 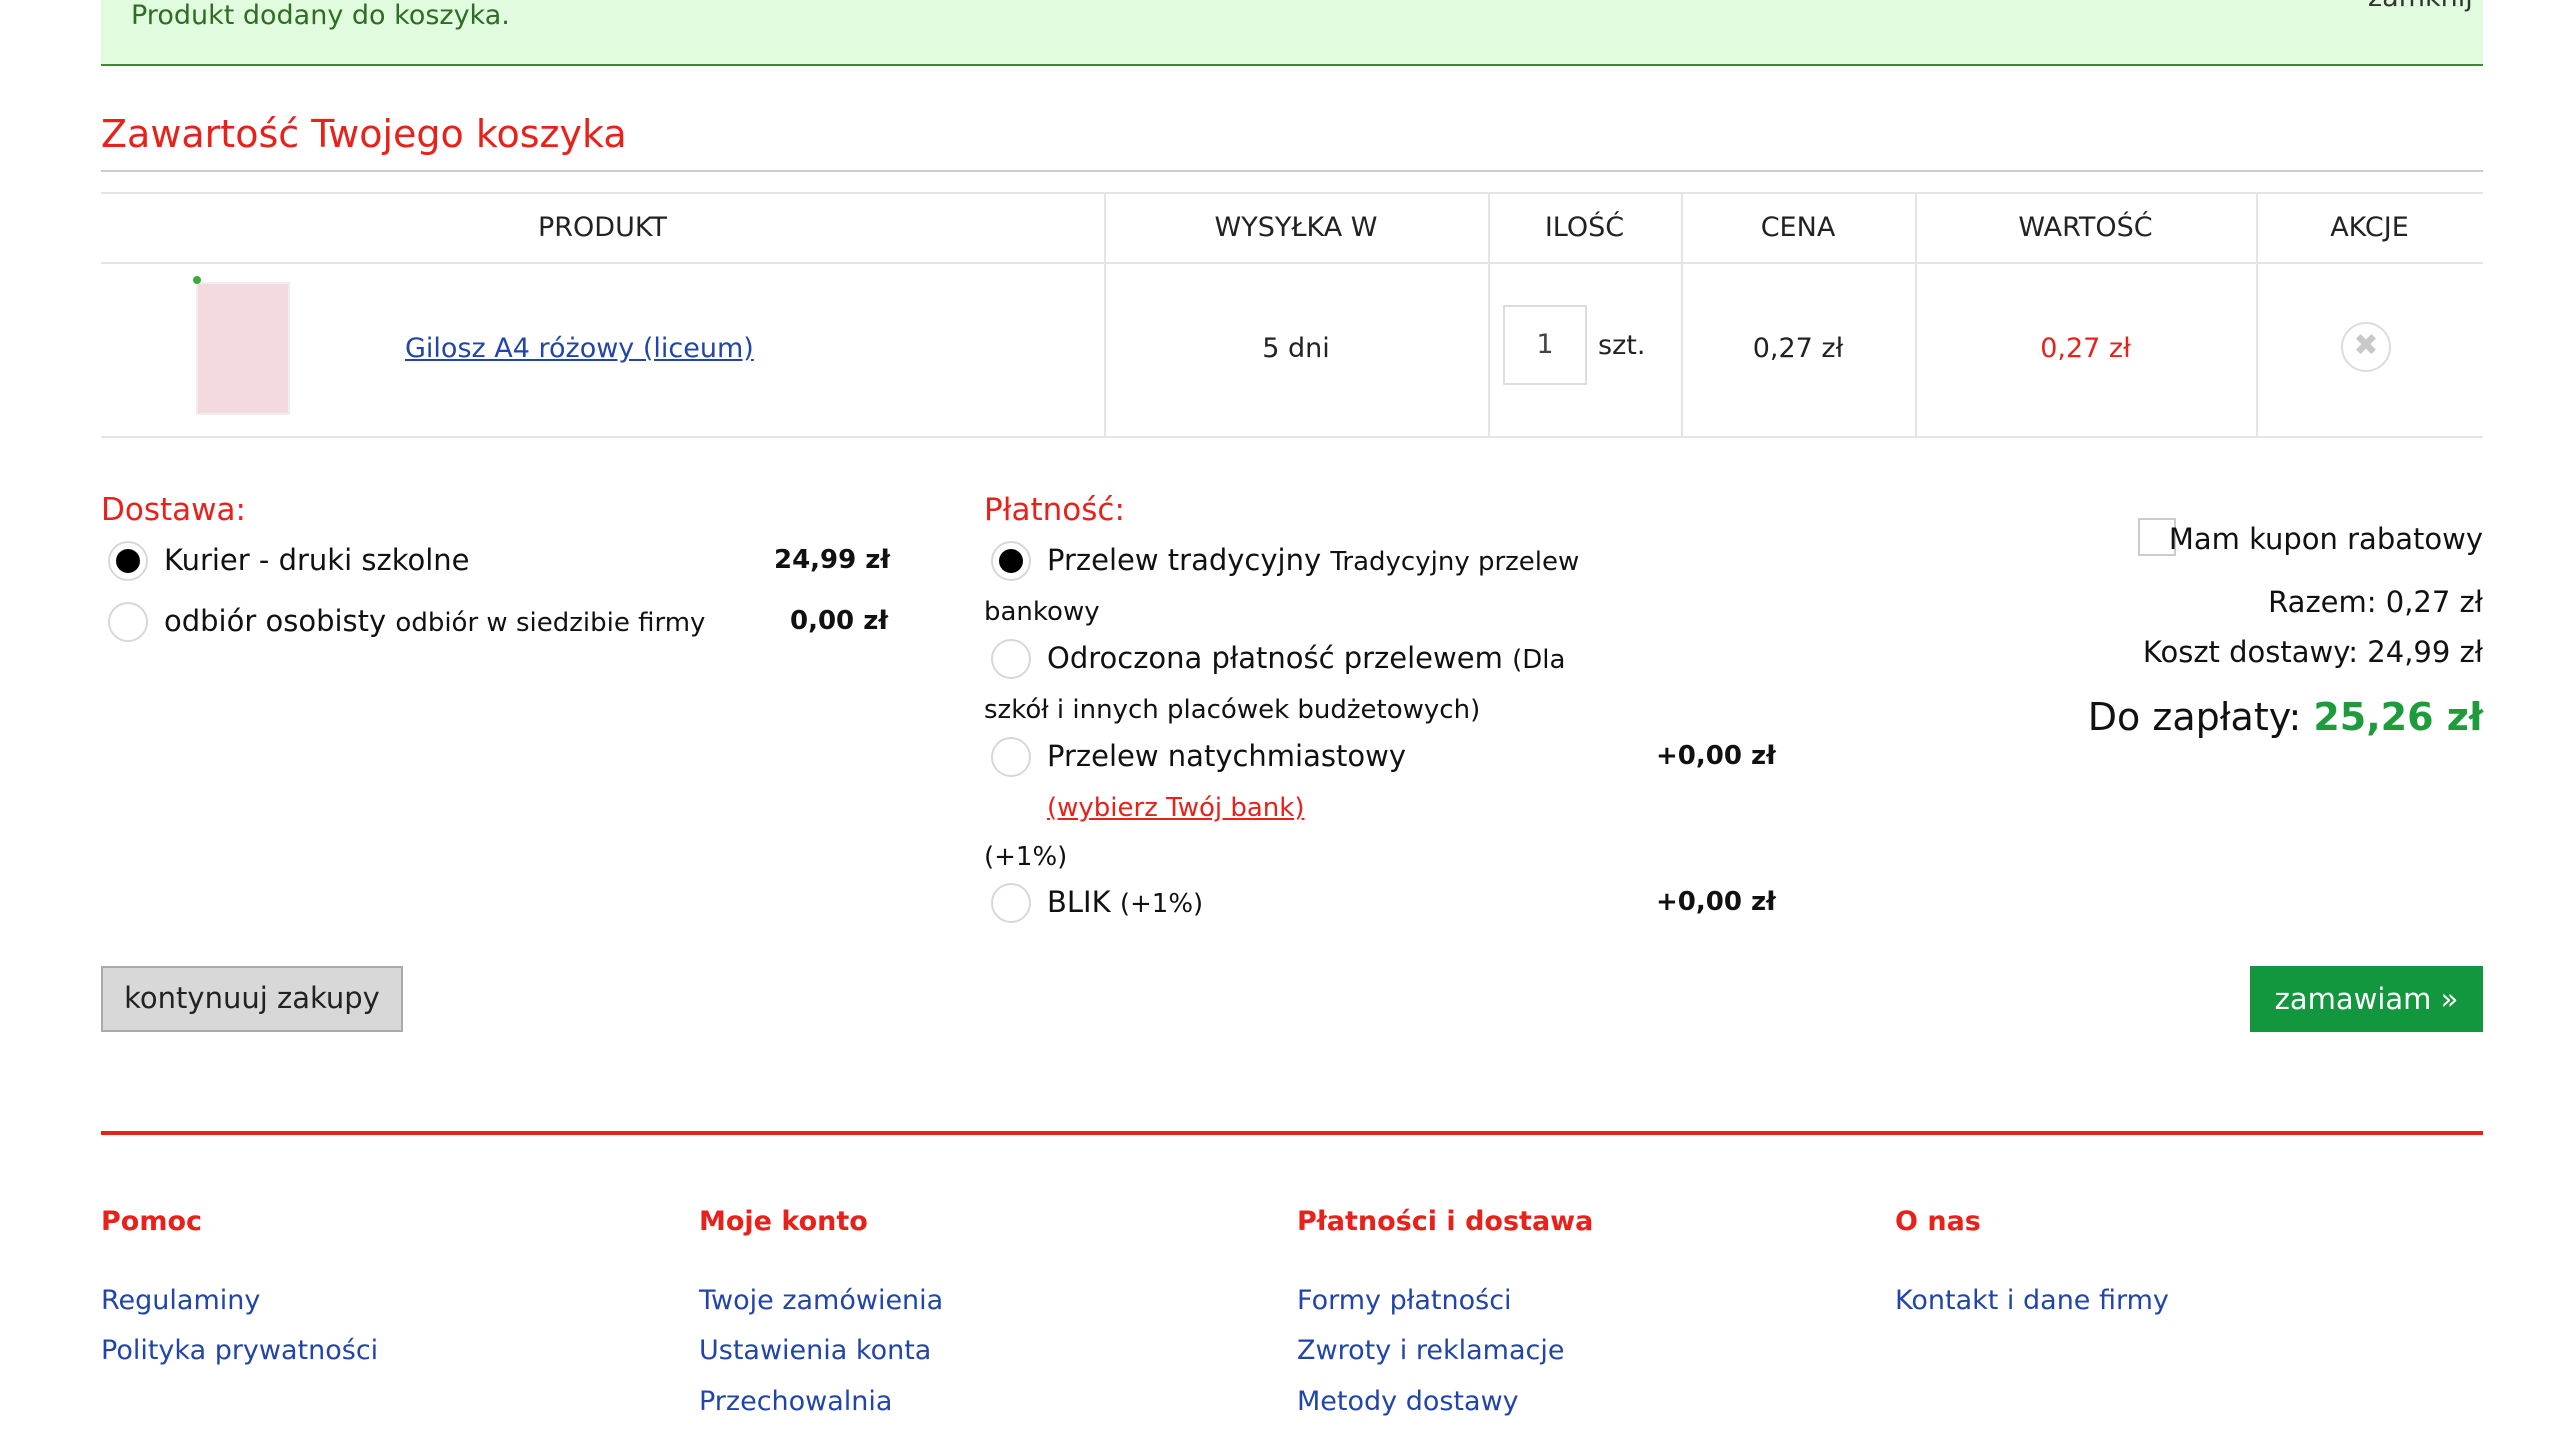 I want to click on continue-shopping-button: kontynuuj zakupy, so click(x=252, y=999).